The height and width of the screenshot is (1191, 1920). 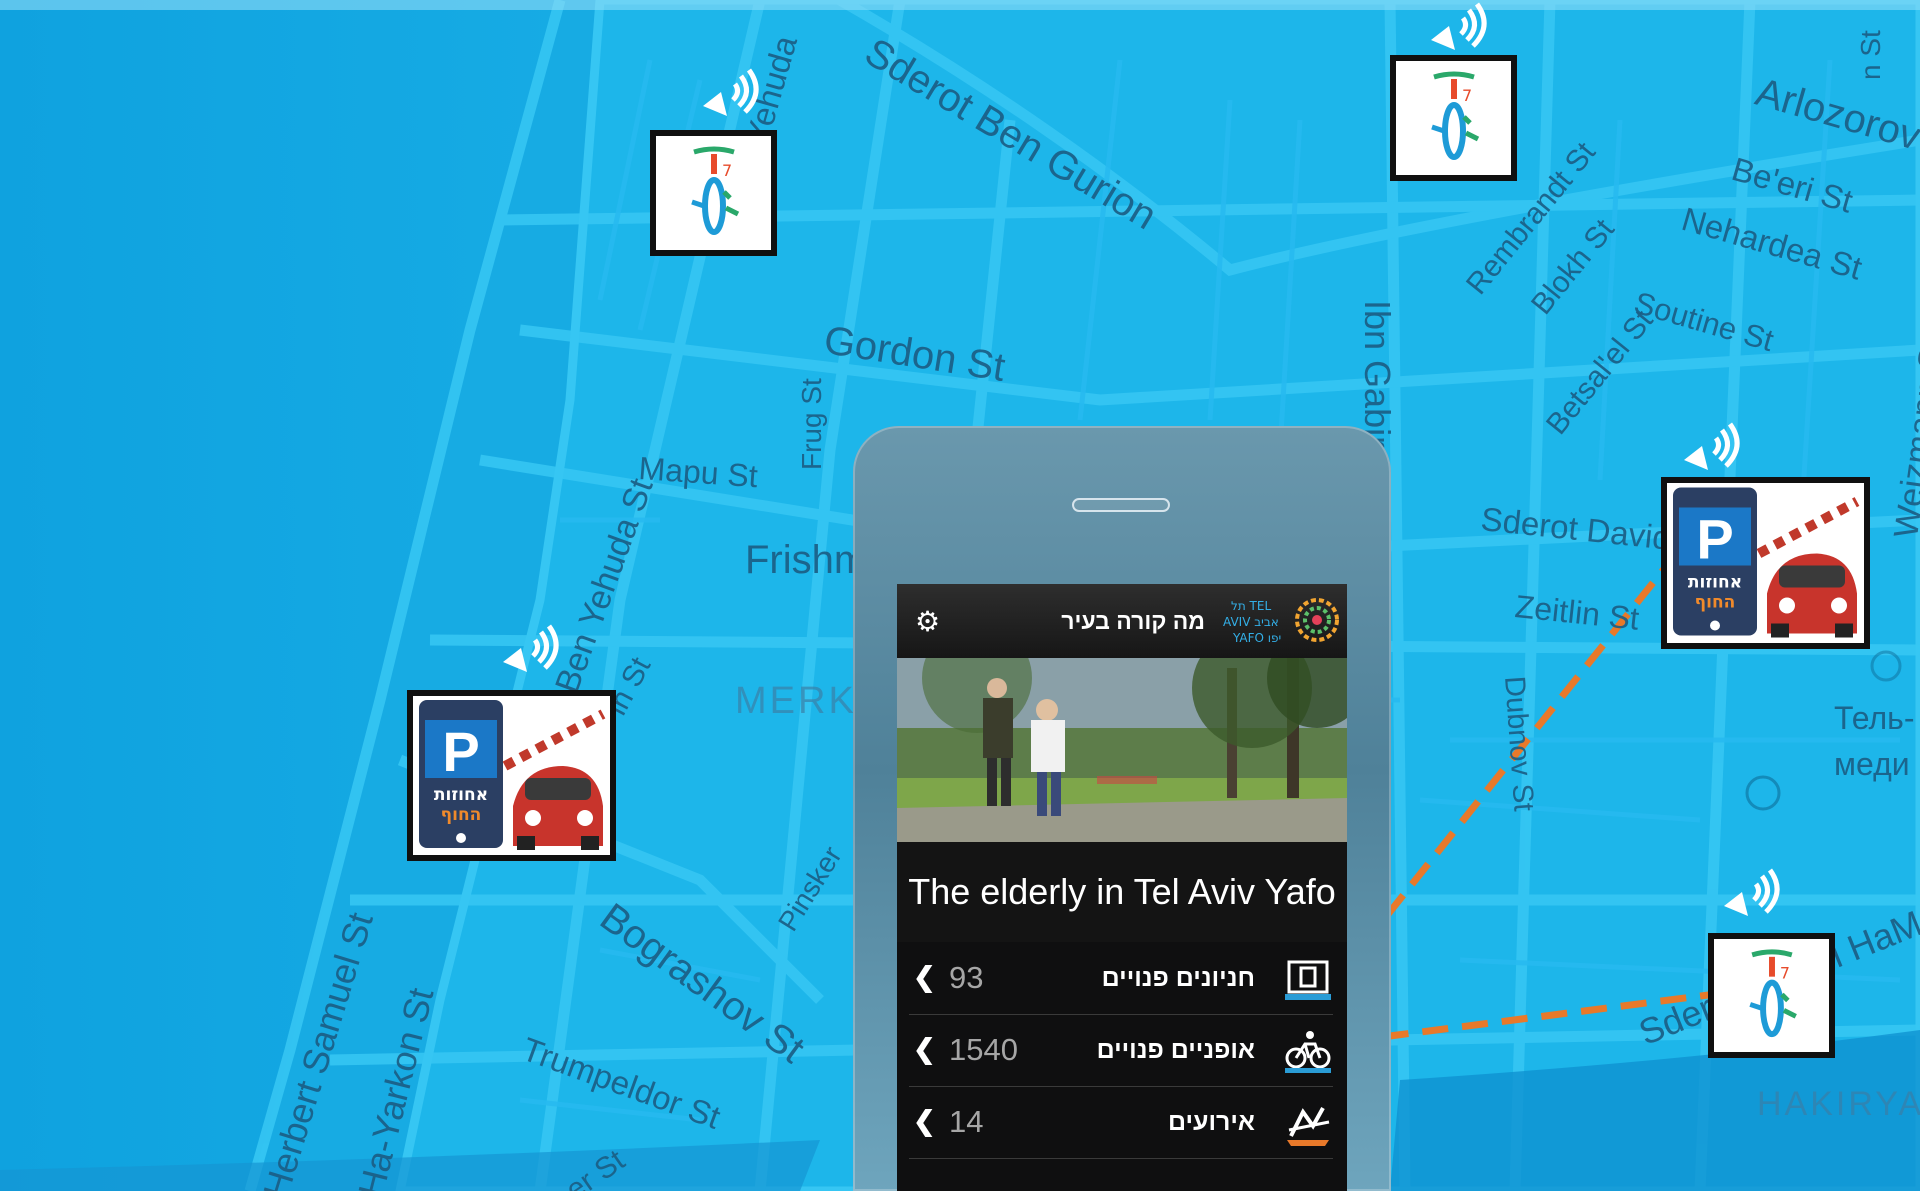 What do you see at coordinates (1874, 718) in the screenshot?
I see `street-label: Тель-` at bounding box center [1874, 718].